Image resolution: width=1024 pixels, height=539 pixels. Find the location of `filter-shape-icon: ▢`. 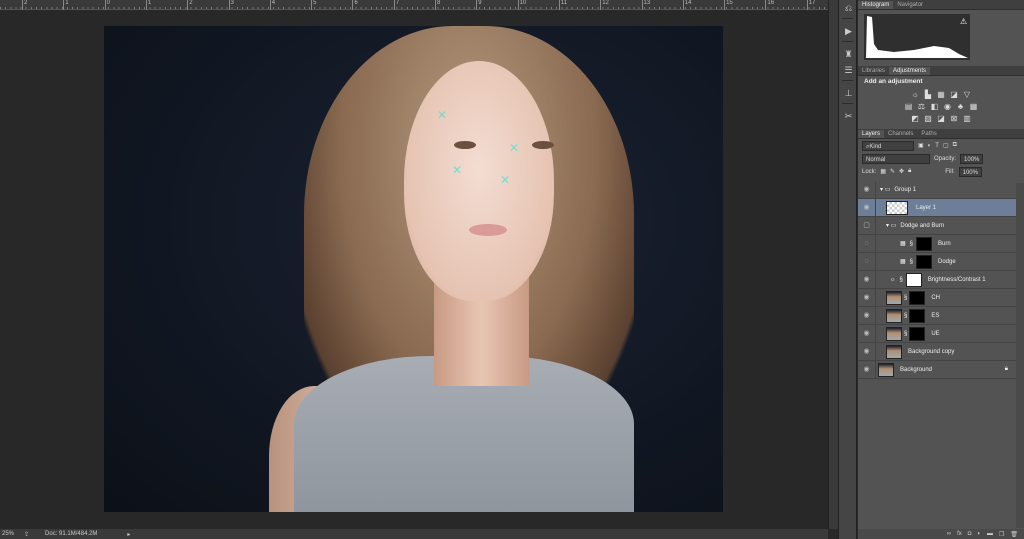

filter-shape-icon: ▢ is located at coordinates (946, 145).